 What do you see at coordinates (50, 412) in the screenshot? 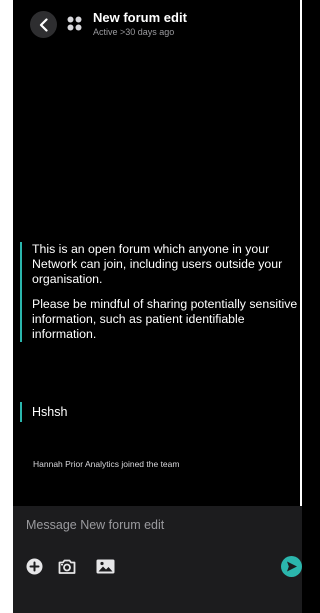
I see `message-text: Hshsh` at bounding box center [50, 412].